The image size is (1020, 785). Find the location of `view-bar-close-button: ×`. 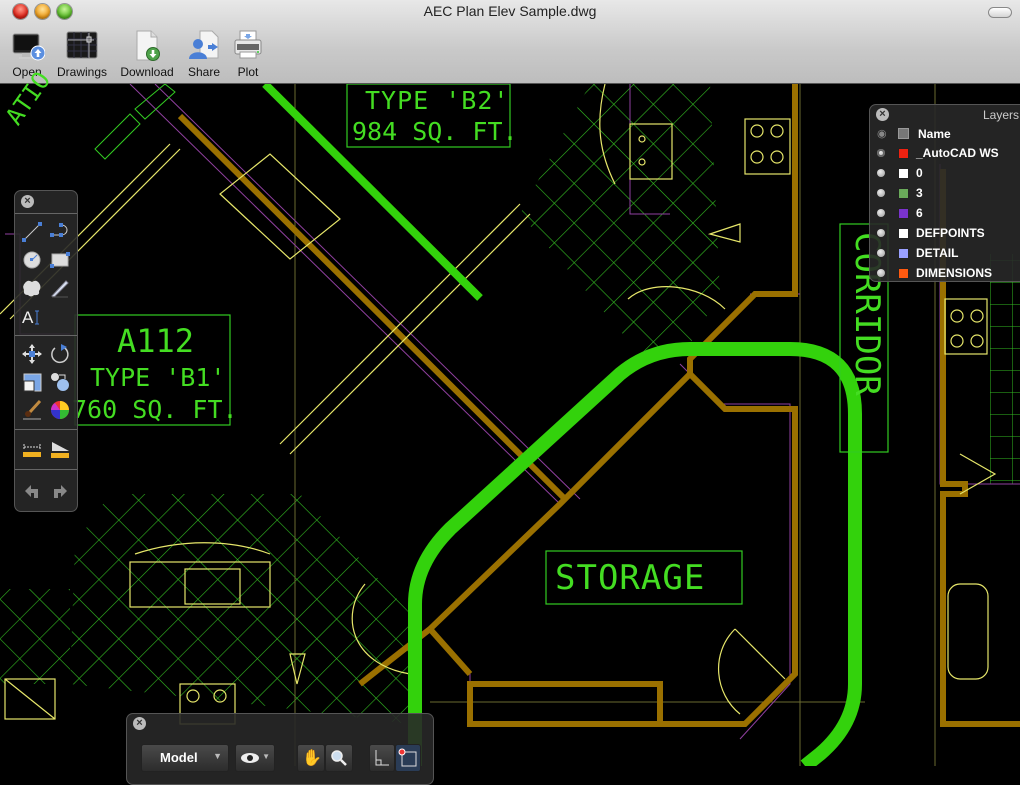

view-bar-close-button: × is located at coordinates (139, 723).